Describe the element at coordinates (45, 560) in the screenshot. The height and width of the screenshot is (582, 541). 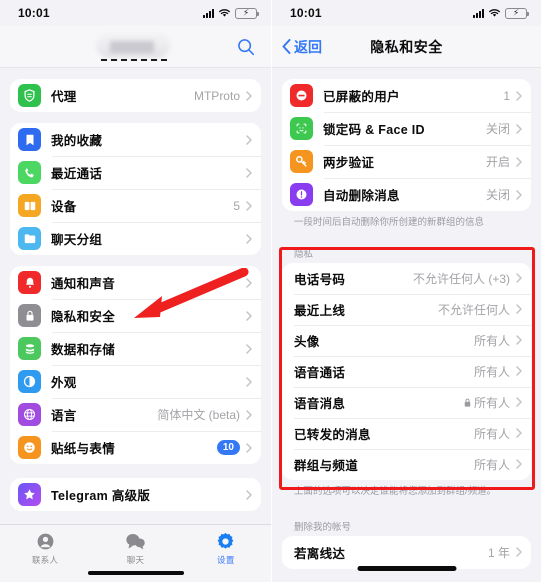
I see `tab-label: 联系人` at that location.